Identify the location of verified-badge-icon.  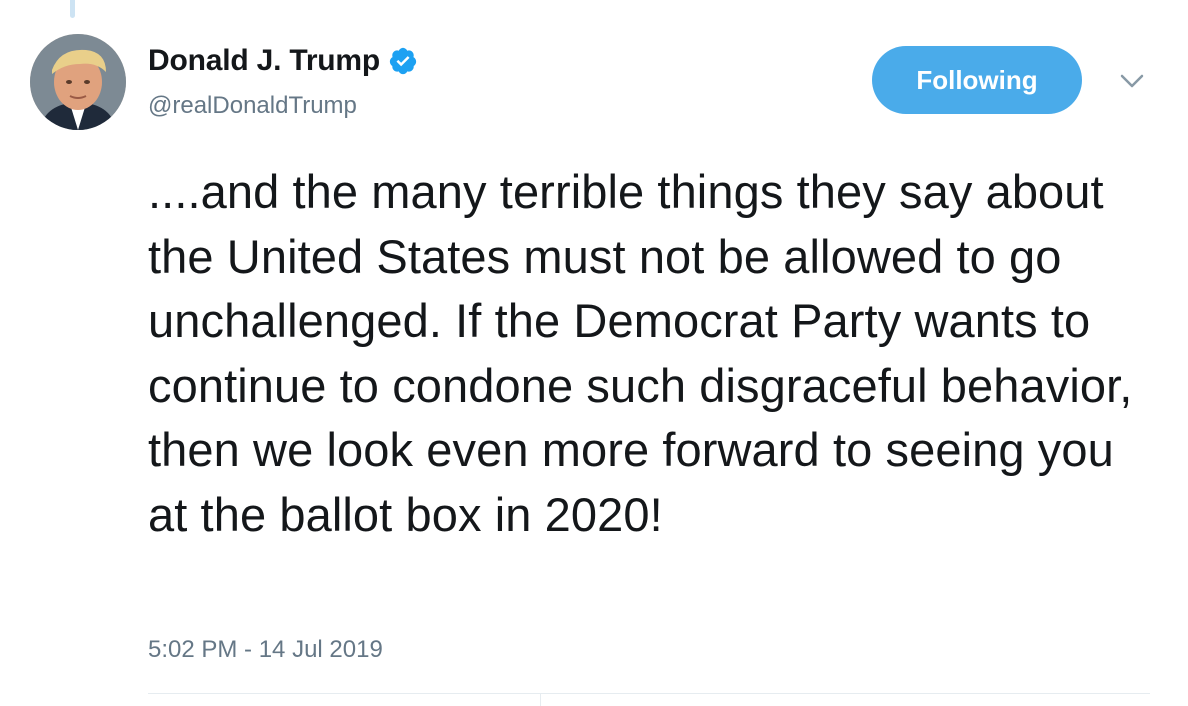
(403, 61).